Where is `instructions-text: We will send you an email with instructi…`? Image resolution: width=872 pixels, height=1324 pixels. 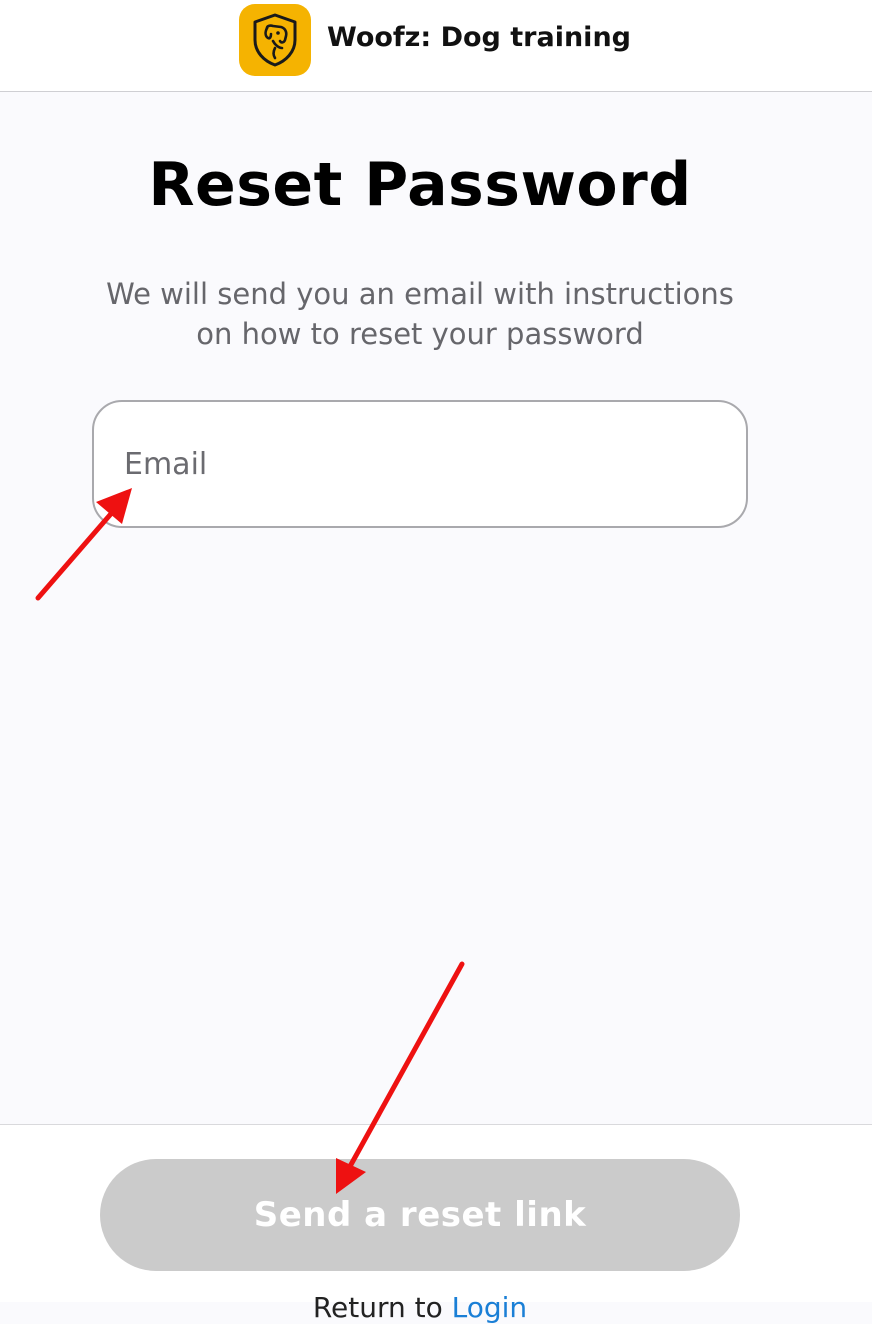
instructions-text: We will send you an email with instructi… is located at coordinates (420, 314).